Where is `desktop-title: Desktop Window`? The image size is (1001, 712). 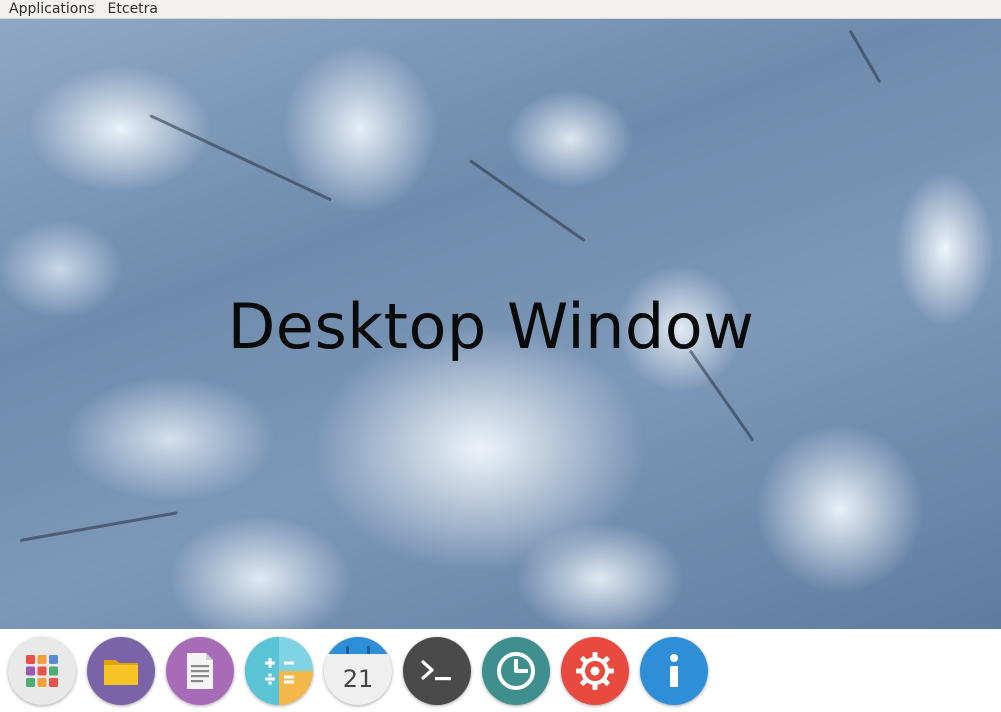
desktop-title: Desktop Window is located at coordinates (491, 326).